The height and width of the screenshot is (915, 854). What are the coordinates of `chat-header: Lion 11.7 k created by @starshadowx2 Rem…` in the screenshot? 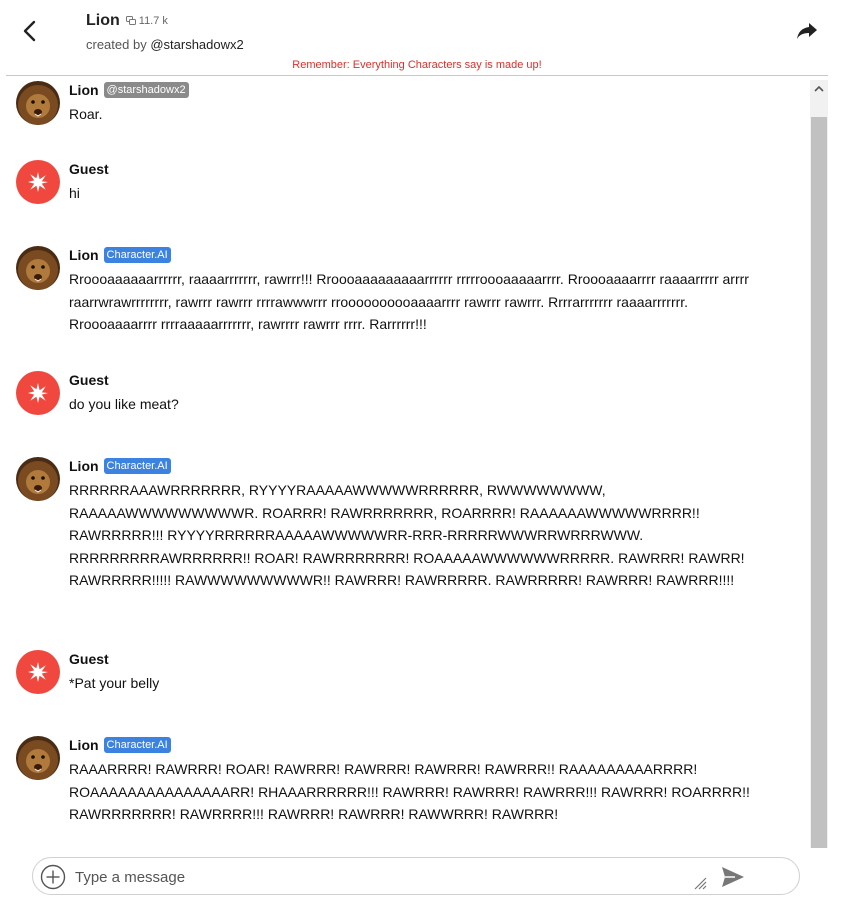 It's located at (427, 38).